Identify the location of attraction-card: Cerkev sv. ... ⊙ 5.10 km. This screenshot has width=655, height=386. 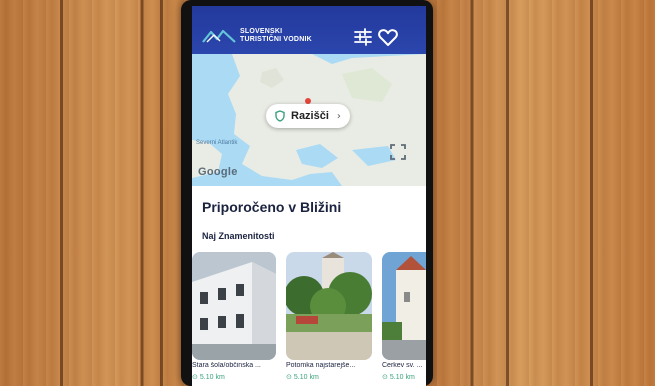
(404, 319).